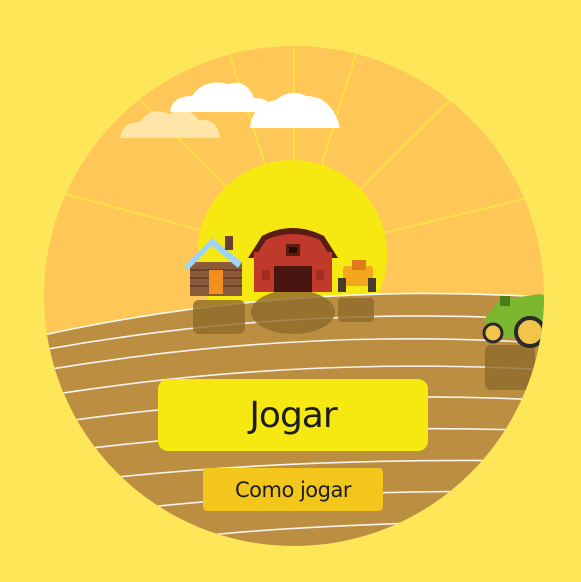 The image size is (581, 582). Describe the element at coordinates (293, 260) in the screenshot. I see `barn-icon` at that location.